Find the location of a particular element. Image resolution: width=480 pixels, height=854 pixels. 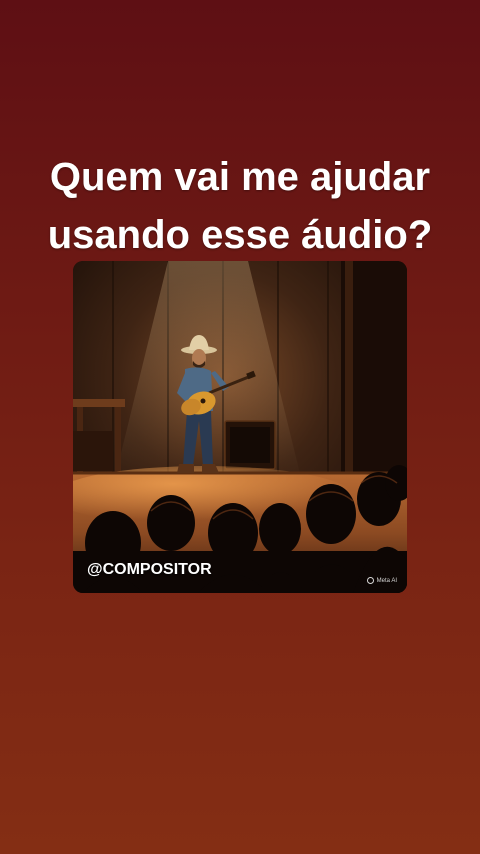

meta-ai-ring-icon is located at coordinates (370, 580).